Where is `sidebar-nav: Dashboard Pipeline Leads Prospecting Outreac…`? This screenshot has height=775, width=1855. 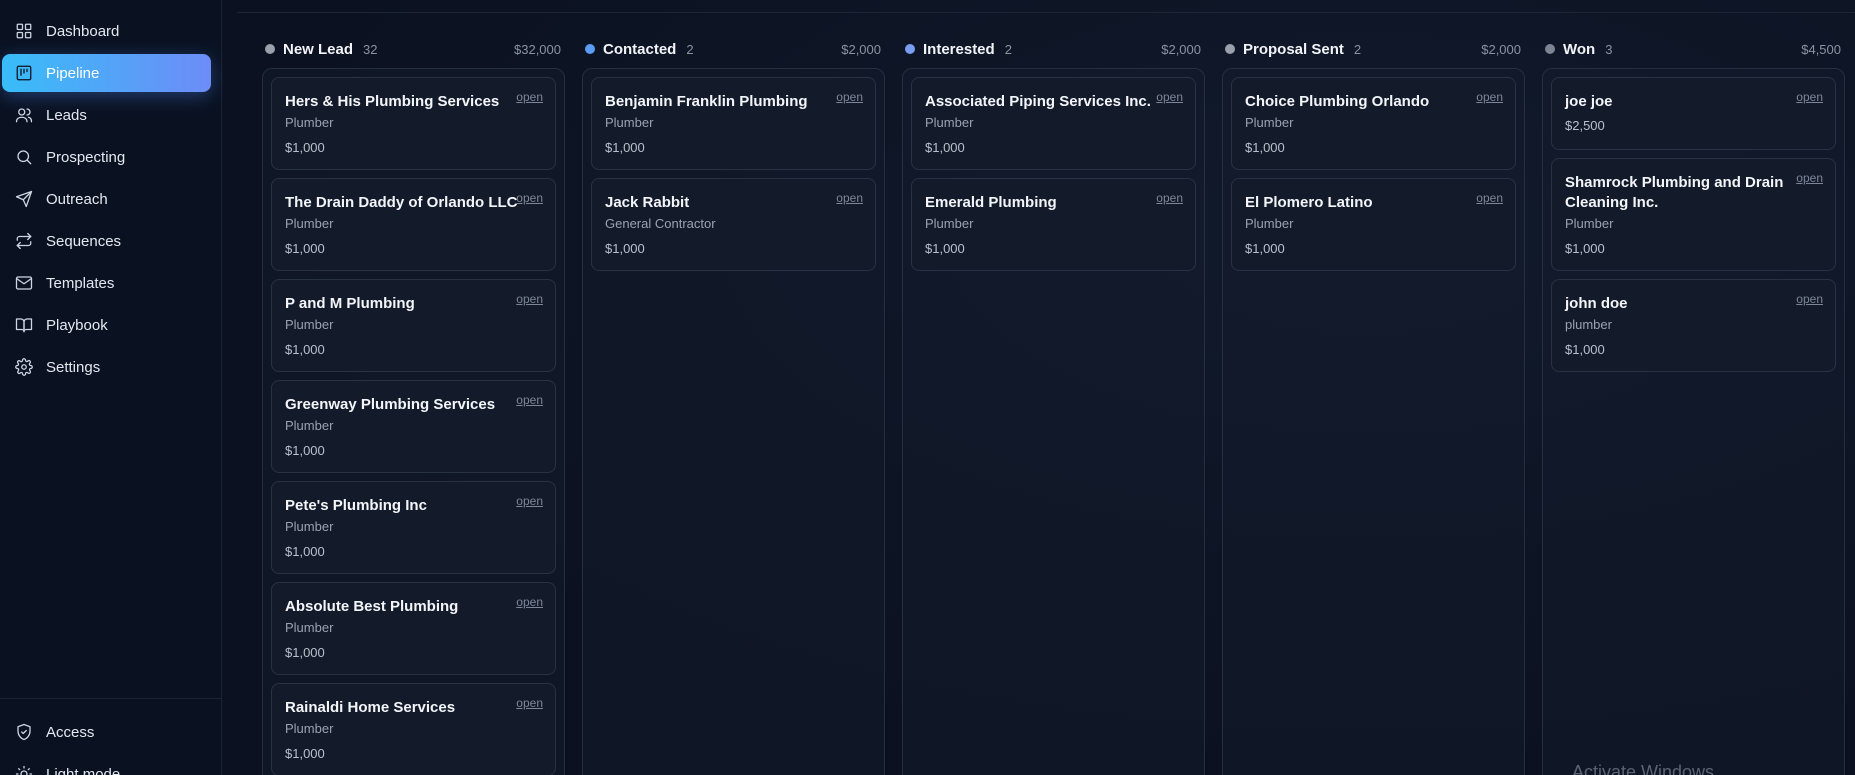 sidebar-nav: Dashboard Pipeline Leads Prospecting Outreac… is located at coordinates (111, 201).